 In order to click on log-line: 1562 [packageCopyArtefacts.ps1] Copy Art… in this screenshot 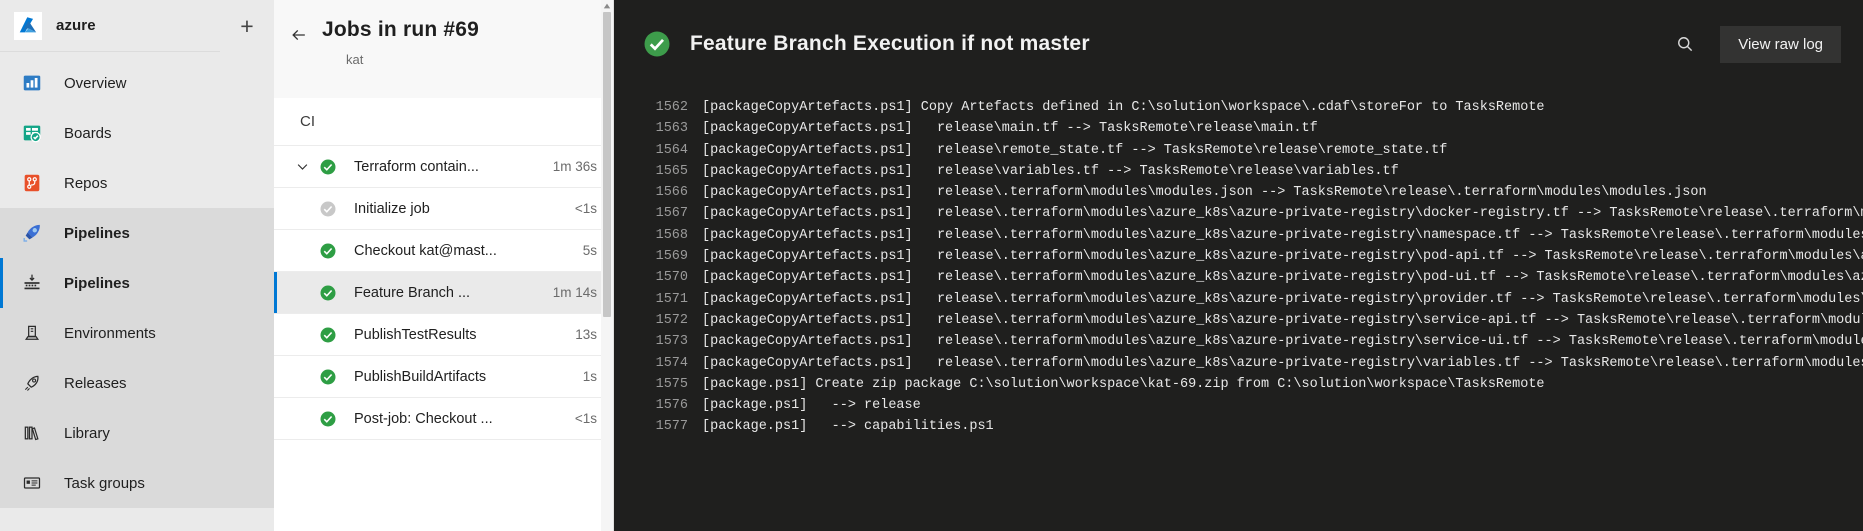, I will do `click(1238, 110)`.